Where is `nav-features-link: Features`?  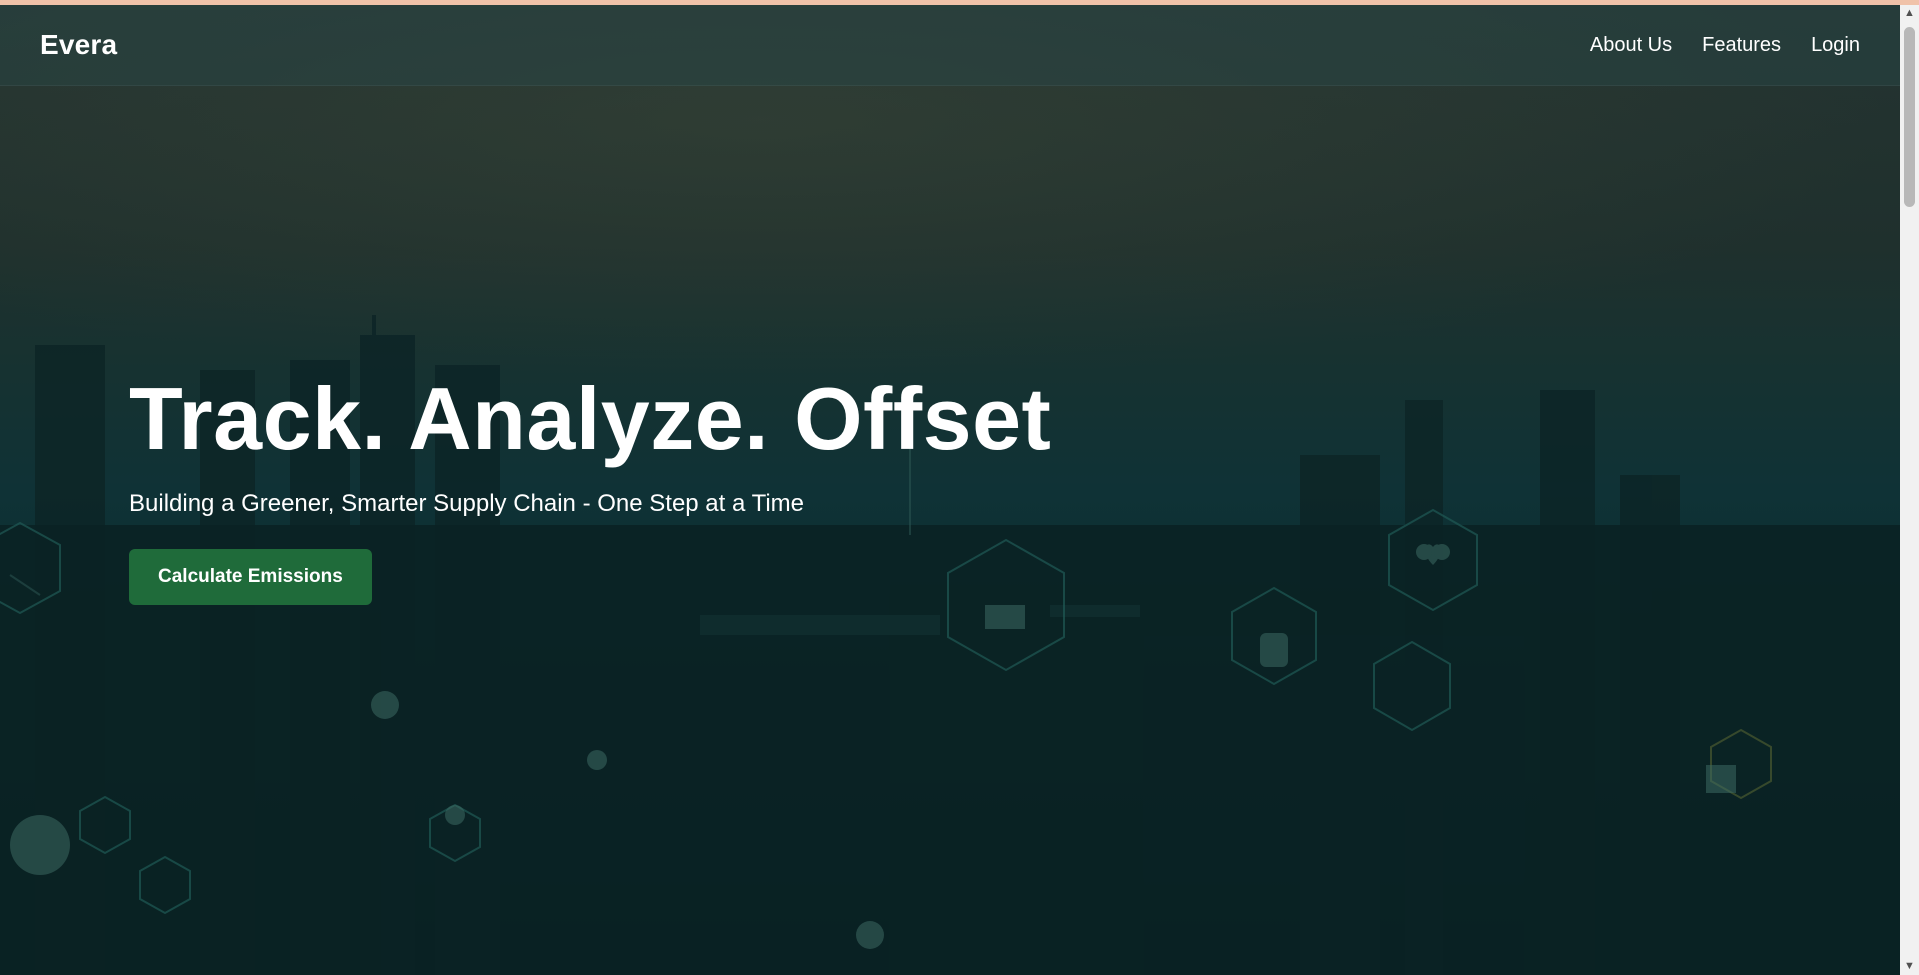 nav-features-link: Features is located at coordinates (1741, 45).